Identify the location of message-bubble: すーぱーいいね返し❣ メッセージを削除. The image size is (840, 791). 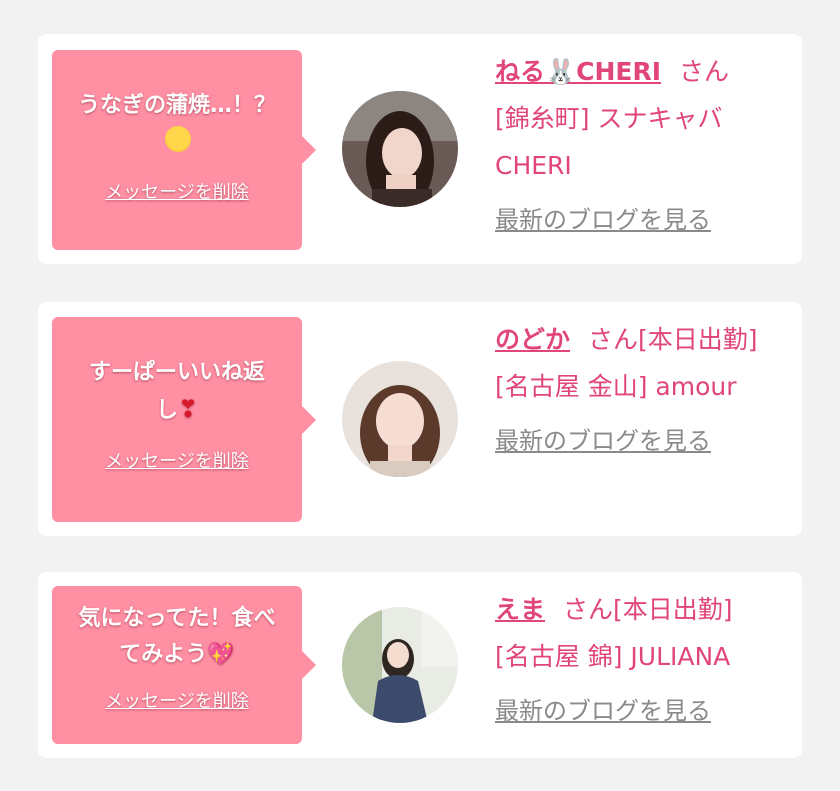
(184, 419).